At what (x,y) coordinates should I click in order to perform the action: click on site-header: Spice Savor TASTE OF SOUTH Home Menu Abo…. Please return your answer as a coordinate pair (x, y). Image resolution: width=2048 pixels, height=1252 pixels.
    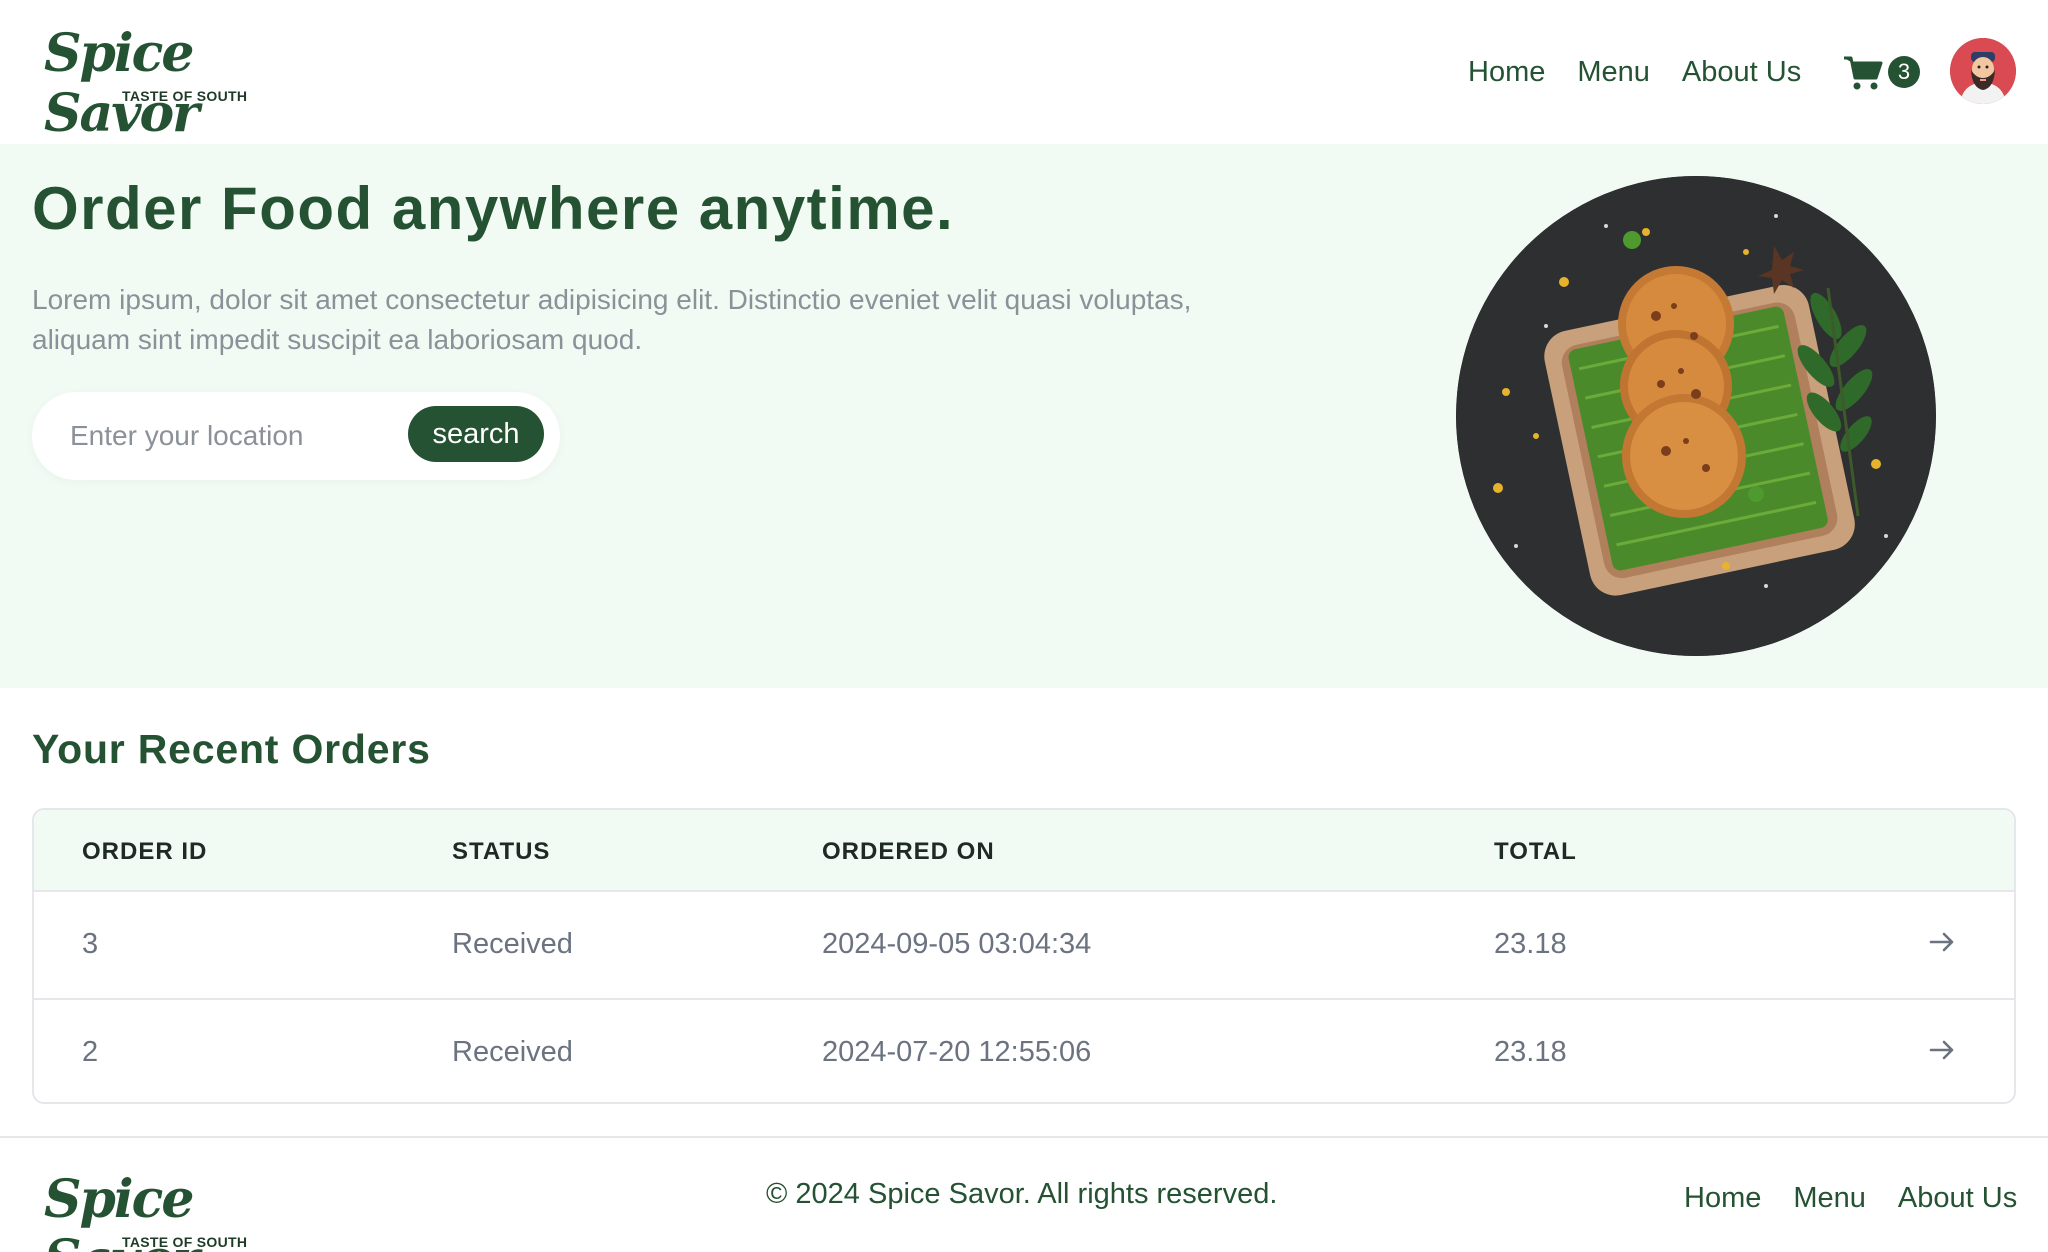
    Looking at the image, I should click on (1024, 72).